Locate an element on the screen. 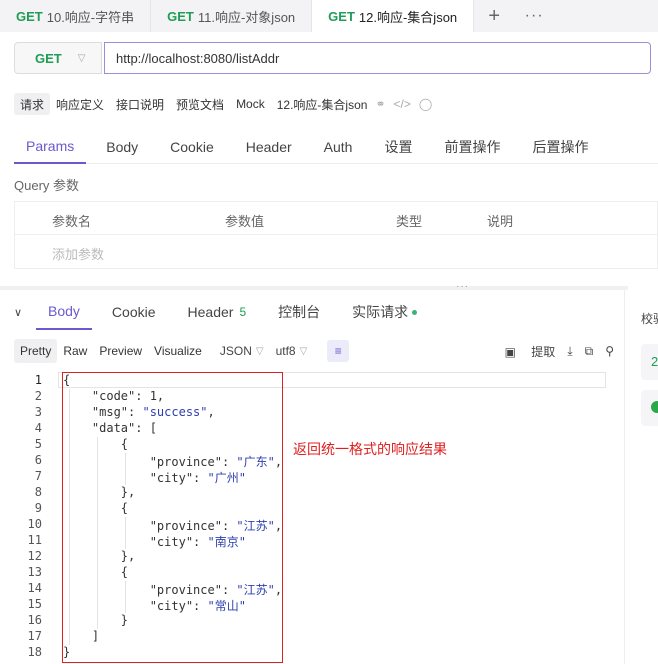 The width and height of the screenshot is (658, 664). response-tab-body: Body is located at coordinates (64, 312).